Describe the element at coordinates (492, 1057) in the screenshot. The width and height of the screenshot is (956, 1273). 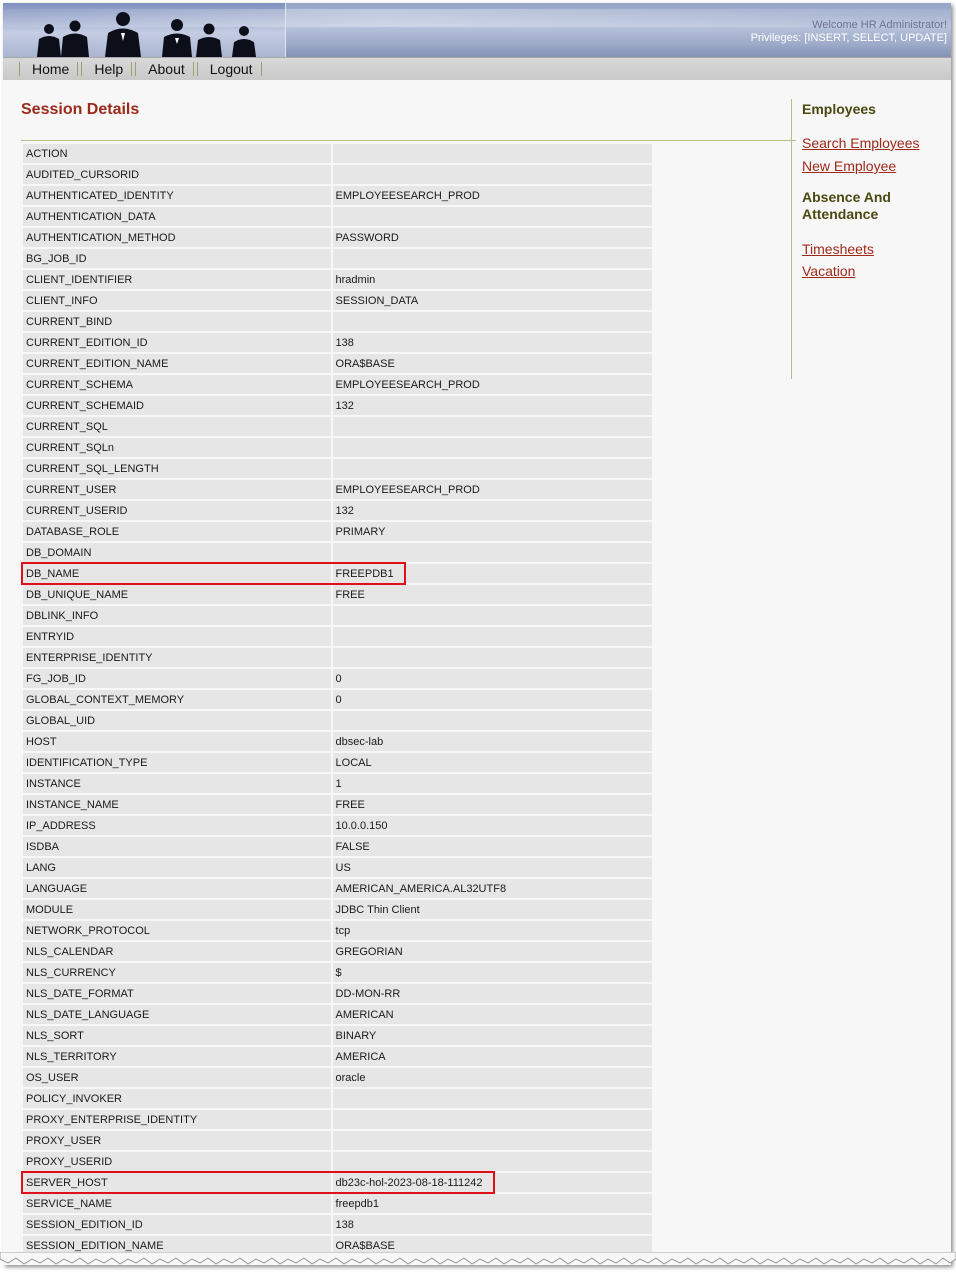
I see `attribute-value-cell: AMERICA` at that location.